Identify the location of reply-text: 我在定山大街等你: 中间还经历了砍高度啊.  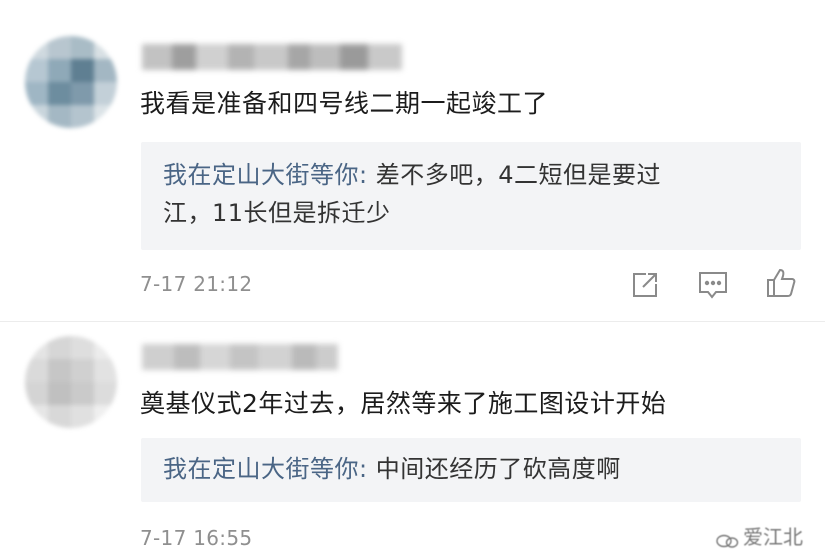
(462, 469).